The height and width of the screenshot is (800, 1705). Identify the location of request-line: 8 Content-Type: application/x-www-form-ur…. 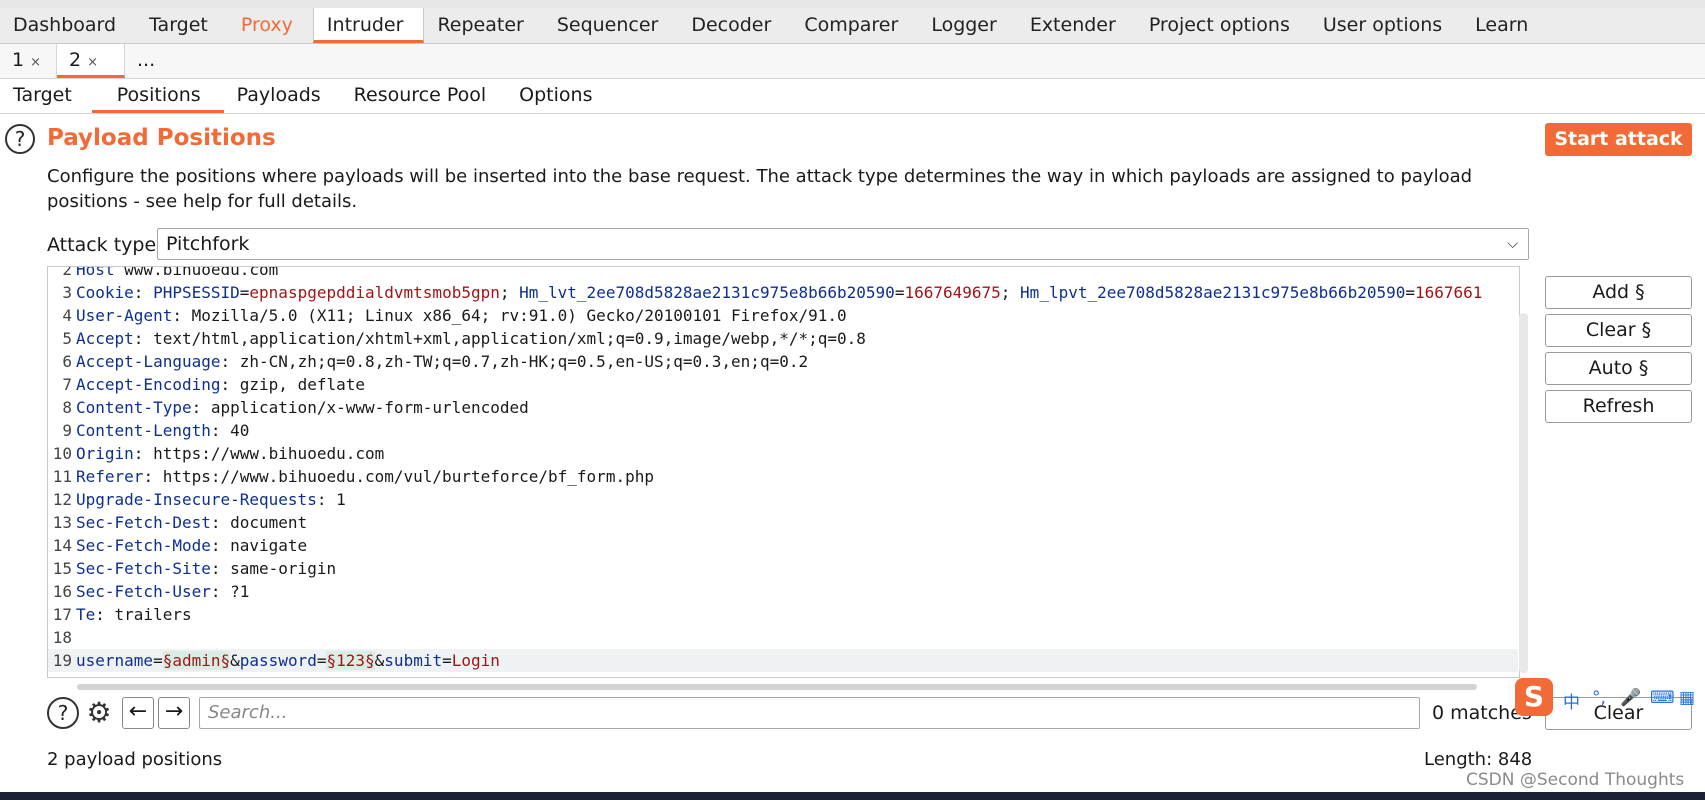
(783, 407).